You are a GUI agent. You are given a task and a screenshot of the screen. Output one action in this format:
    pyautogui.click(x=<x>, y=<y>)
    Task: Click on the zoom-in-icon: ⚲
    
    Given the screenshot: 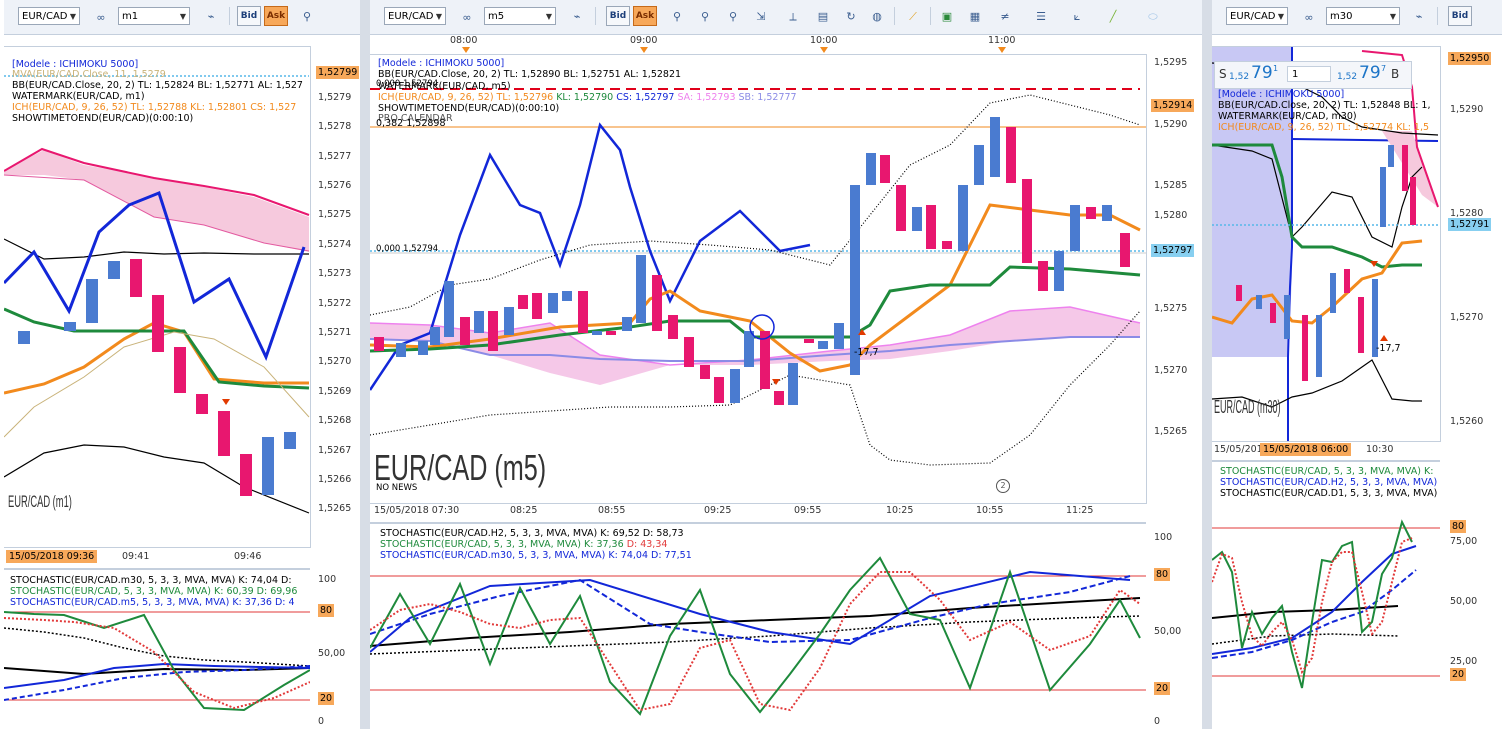 What is the action you would take?
    pyautogui.click(x=677, y=16)
    